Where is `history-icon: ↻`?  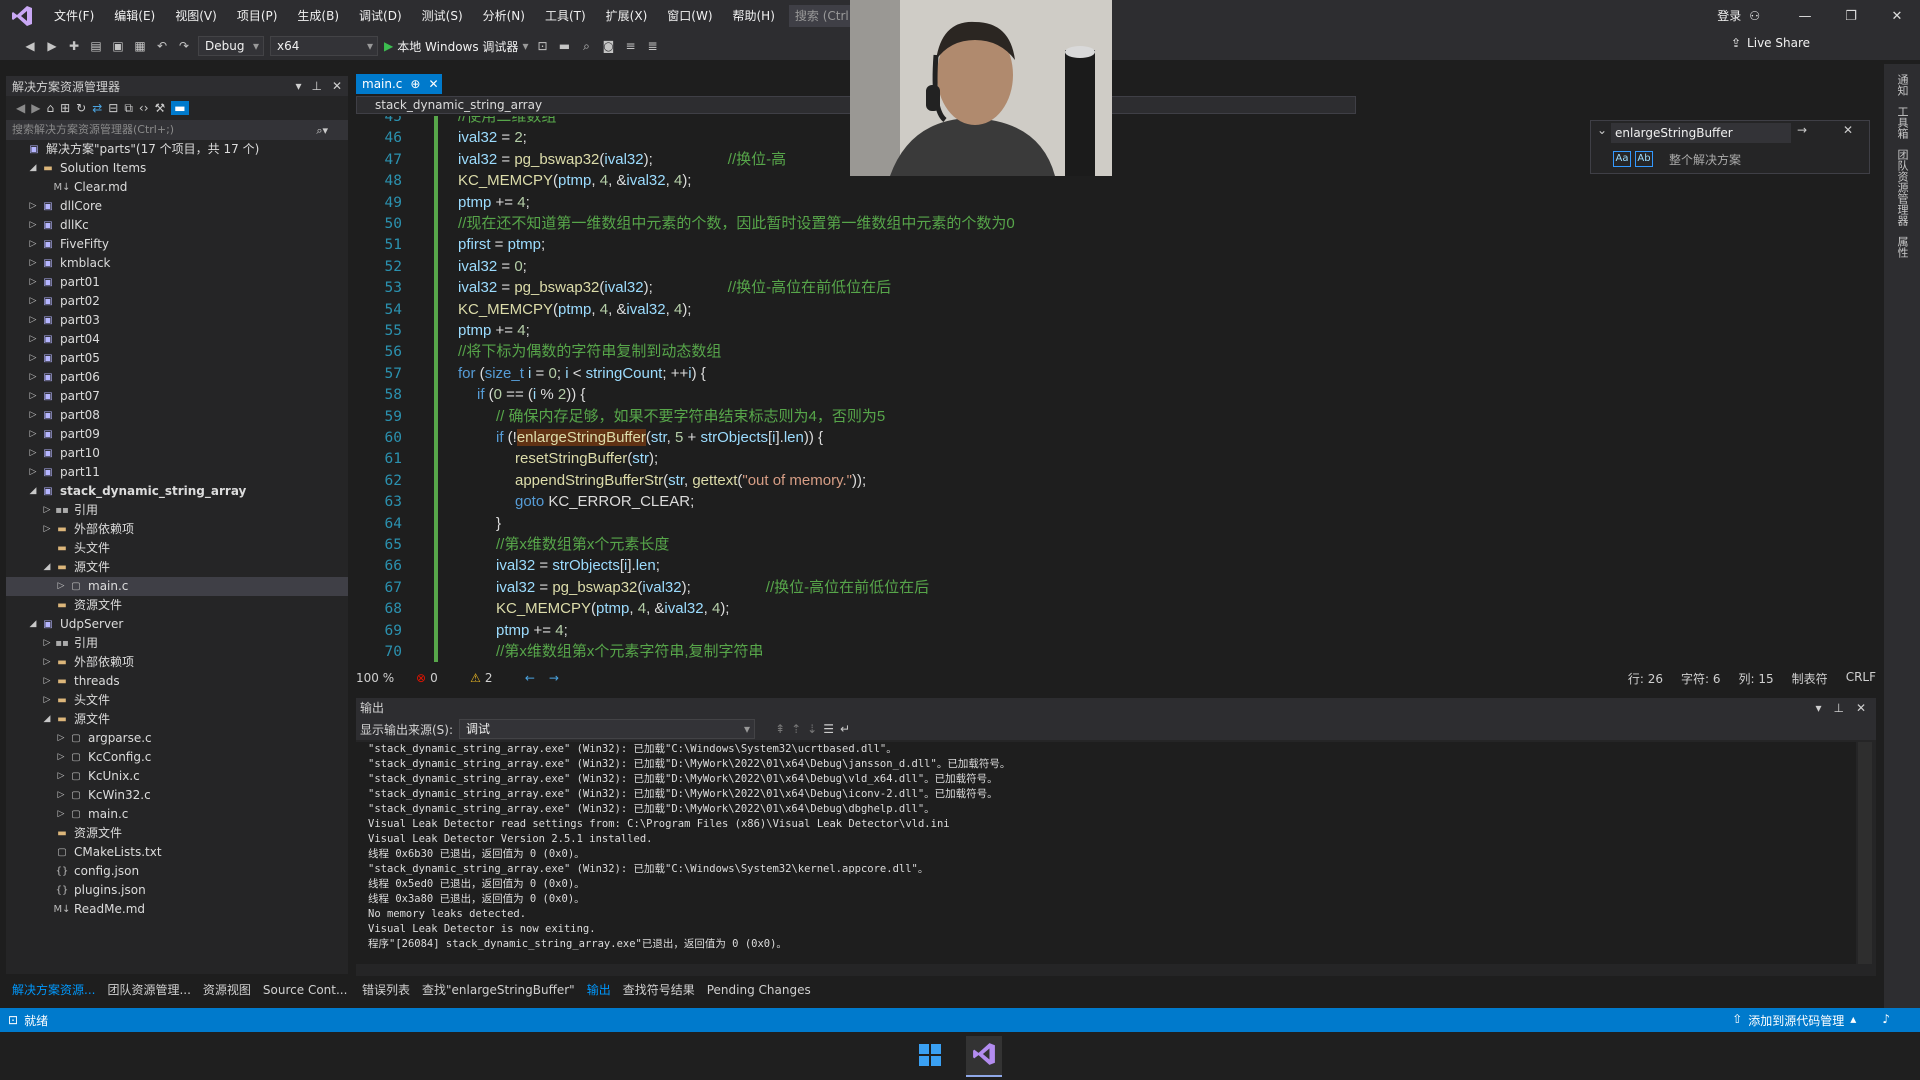
history-icon: ↻ is located at coordinates (81, 108).